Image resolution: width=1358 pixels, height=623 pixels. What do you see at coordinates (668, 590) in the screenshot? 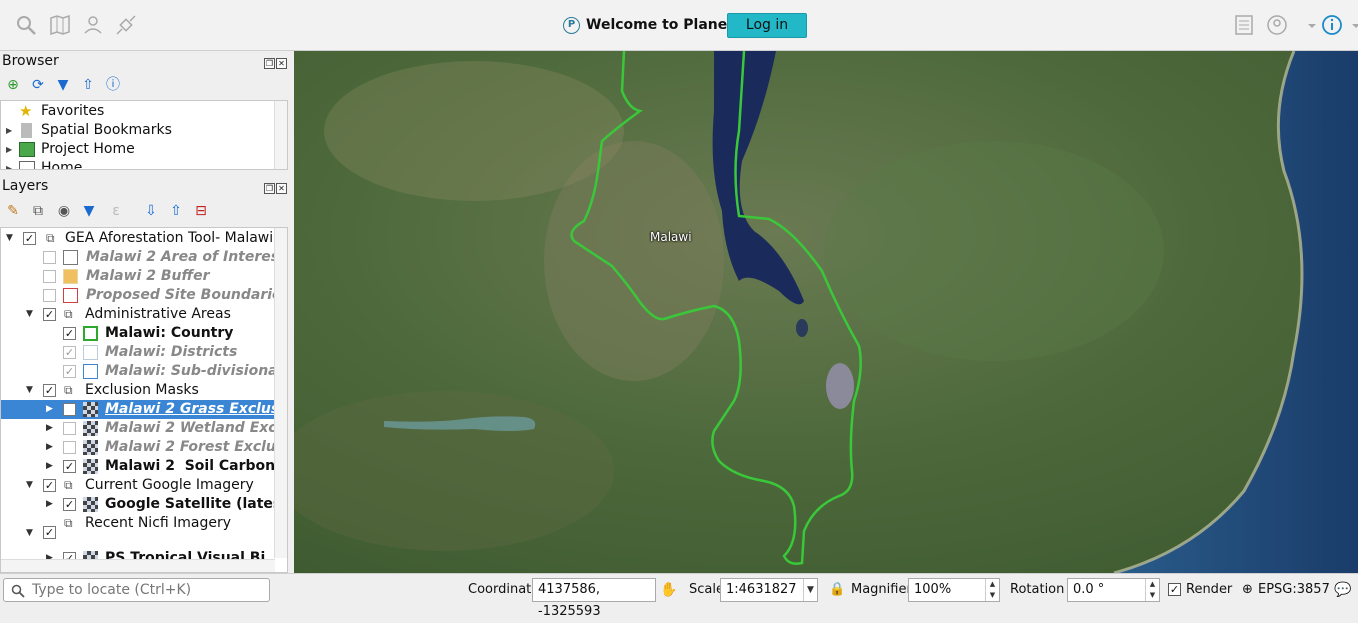
I see `toggle-extents-icon: ✋` at bounding box center [668, 590].